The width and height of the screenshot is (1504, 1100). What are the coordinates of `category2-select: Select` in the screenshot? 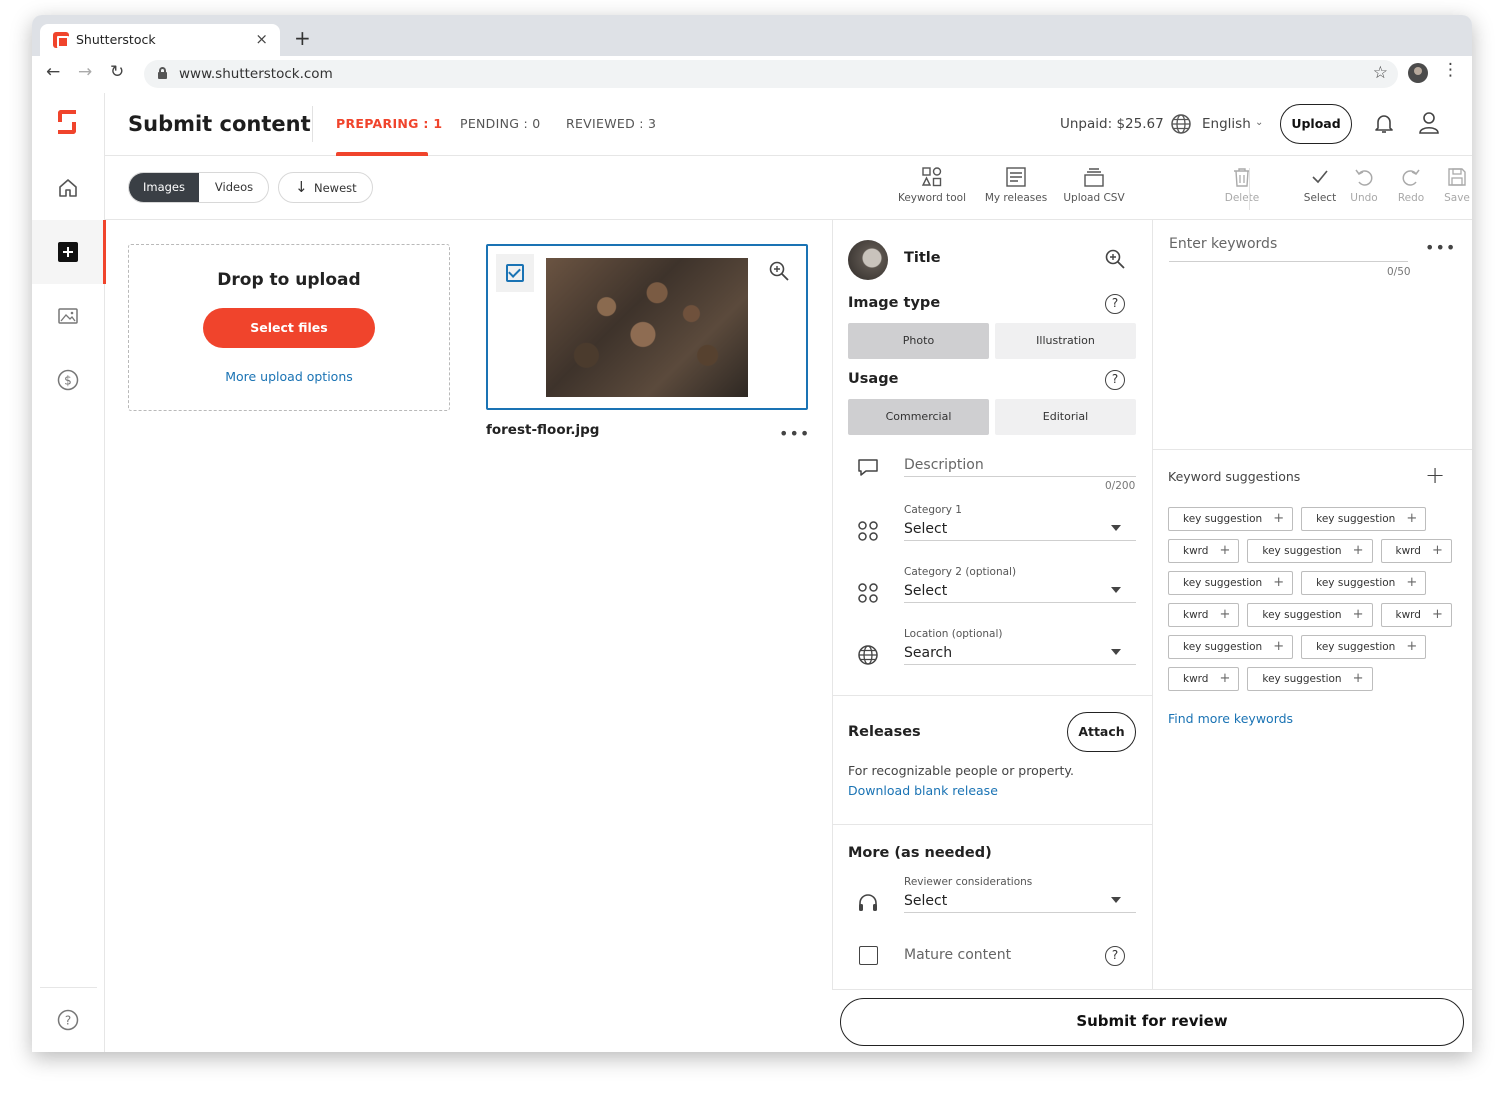 It's located at (925, 591).